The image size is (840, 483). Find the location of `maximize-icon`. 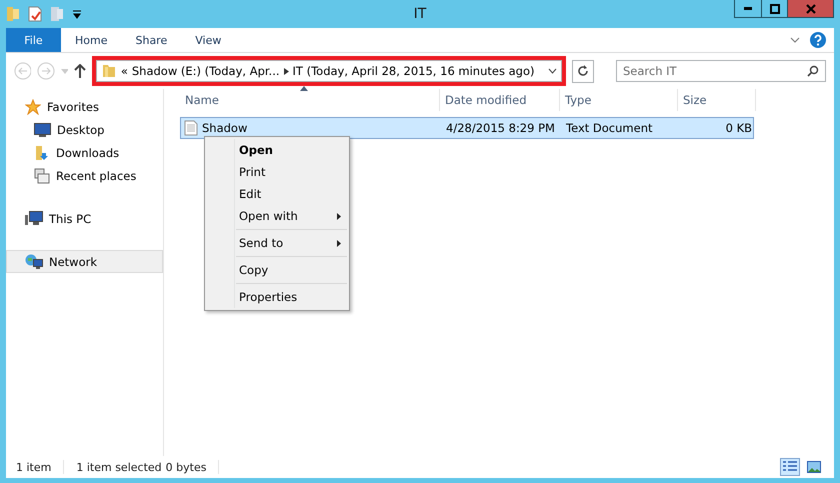

maximize-icon is located at coordinates (775, 9).